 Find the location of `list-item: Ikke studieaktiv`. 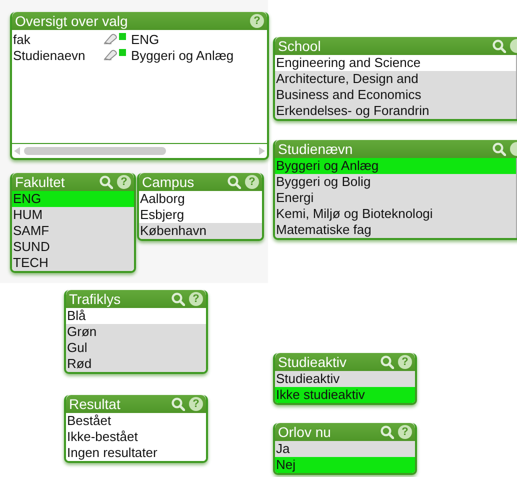

list-item: Ikke studieaktiv is located at coordinates (345, 395).